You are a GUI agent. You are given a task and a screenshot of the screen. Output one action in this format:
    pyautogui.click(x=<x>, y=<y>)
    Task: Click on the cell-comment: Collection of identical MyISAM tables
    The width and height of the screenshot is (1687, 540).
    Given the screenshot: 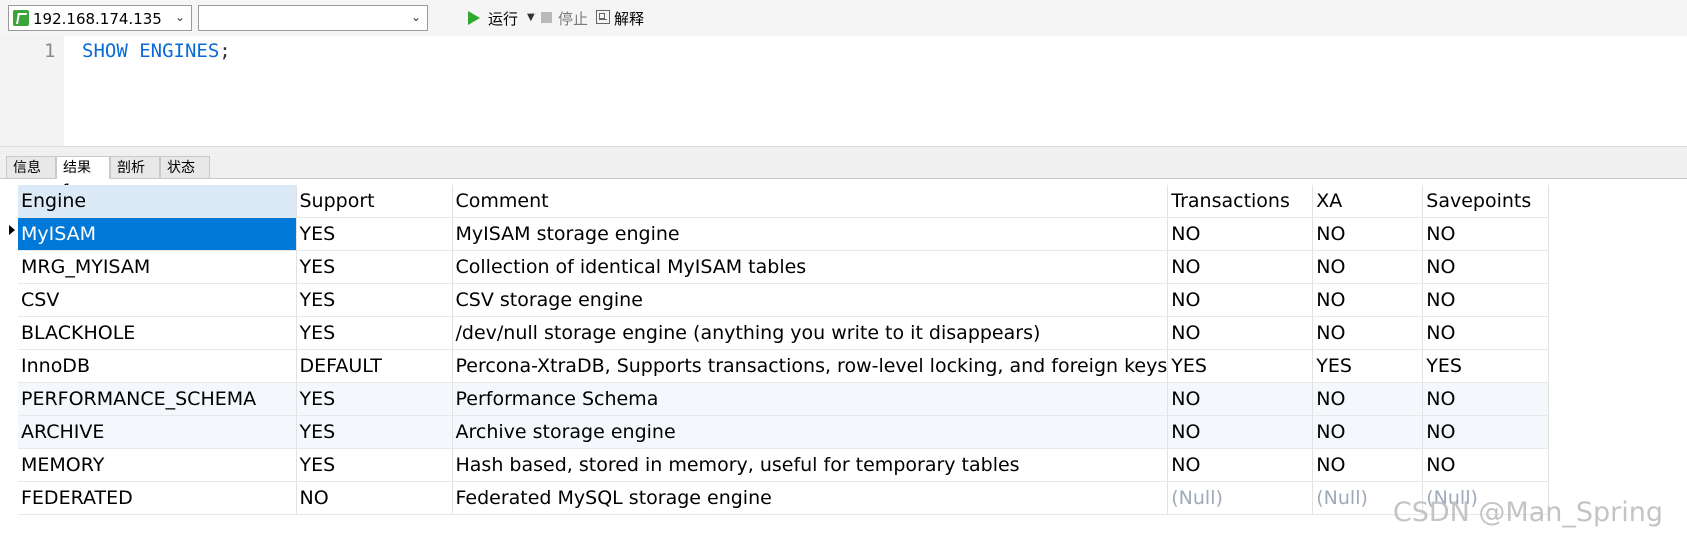 What is the action you would take?
    pyautogui.click(x=810, y=267)
    